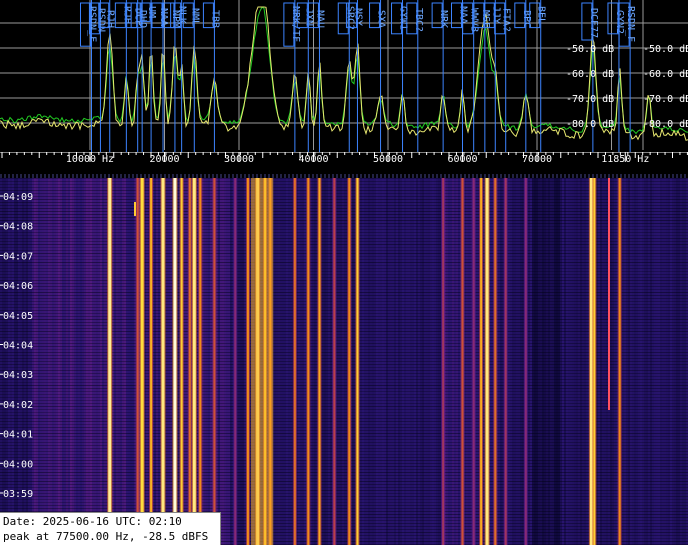 Image resolution: width=688 pixels, height=545 pixels. I want to click on time-label: 04:09, so click(18, 197).